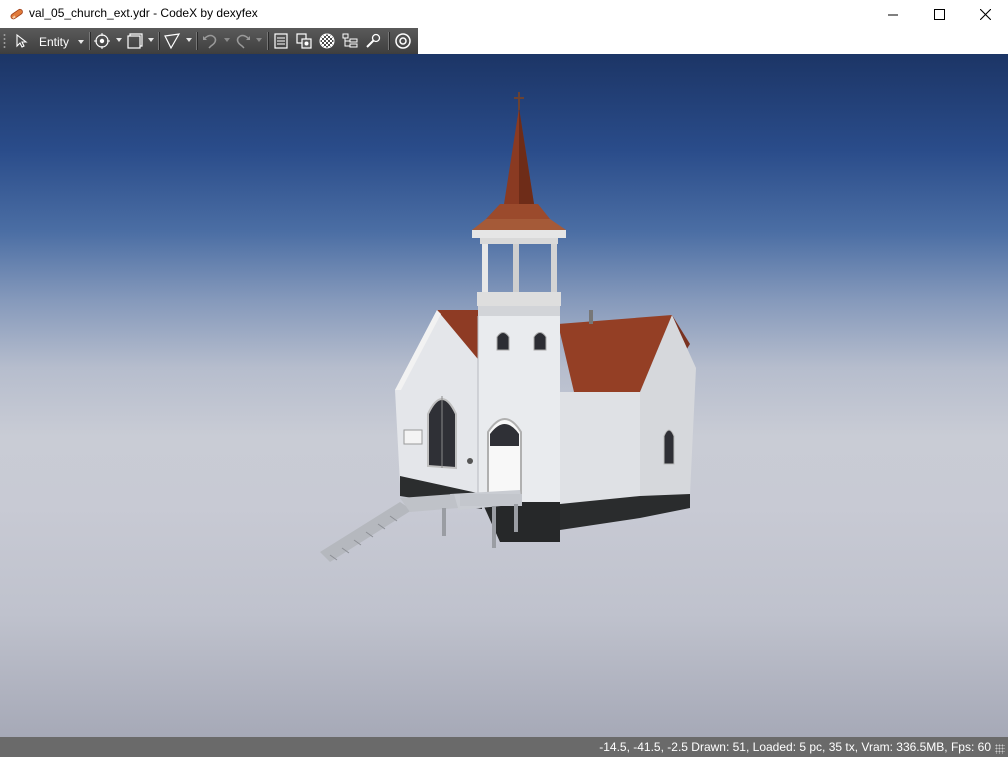  What do you see at coordinates (504, 41) in the screenshot?
I see `toolbar: Entity` at bounding box center [504, 41].